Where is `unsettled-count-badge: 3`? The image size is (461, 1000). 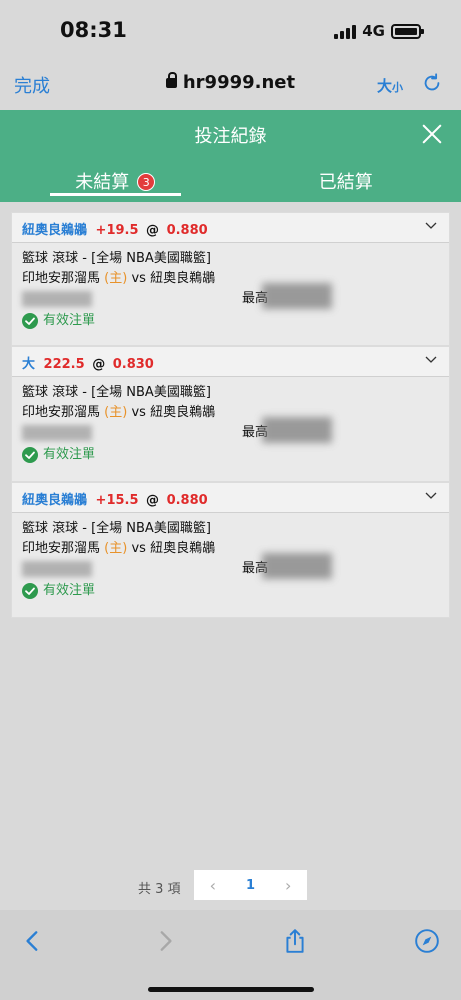 unsettled-count-badge: 3 is located at coordinates (146, 182).